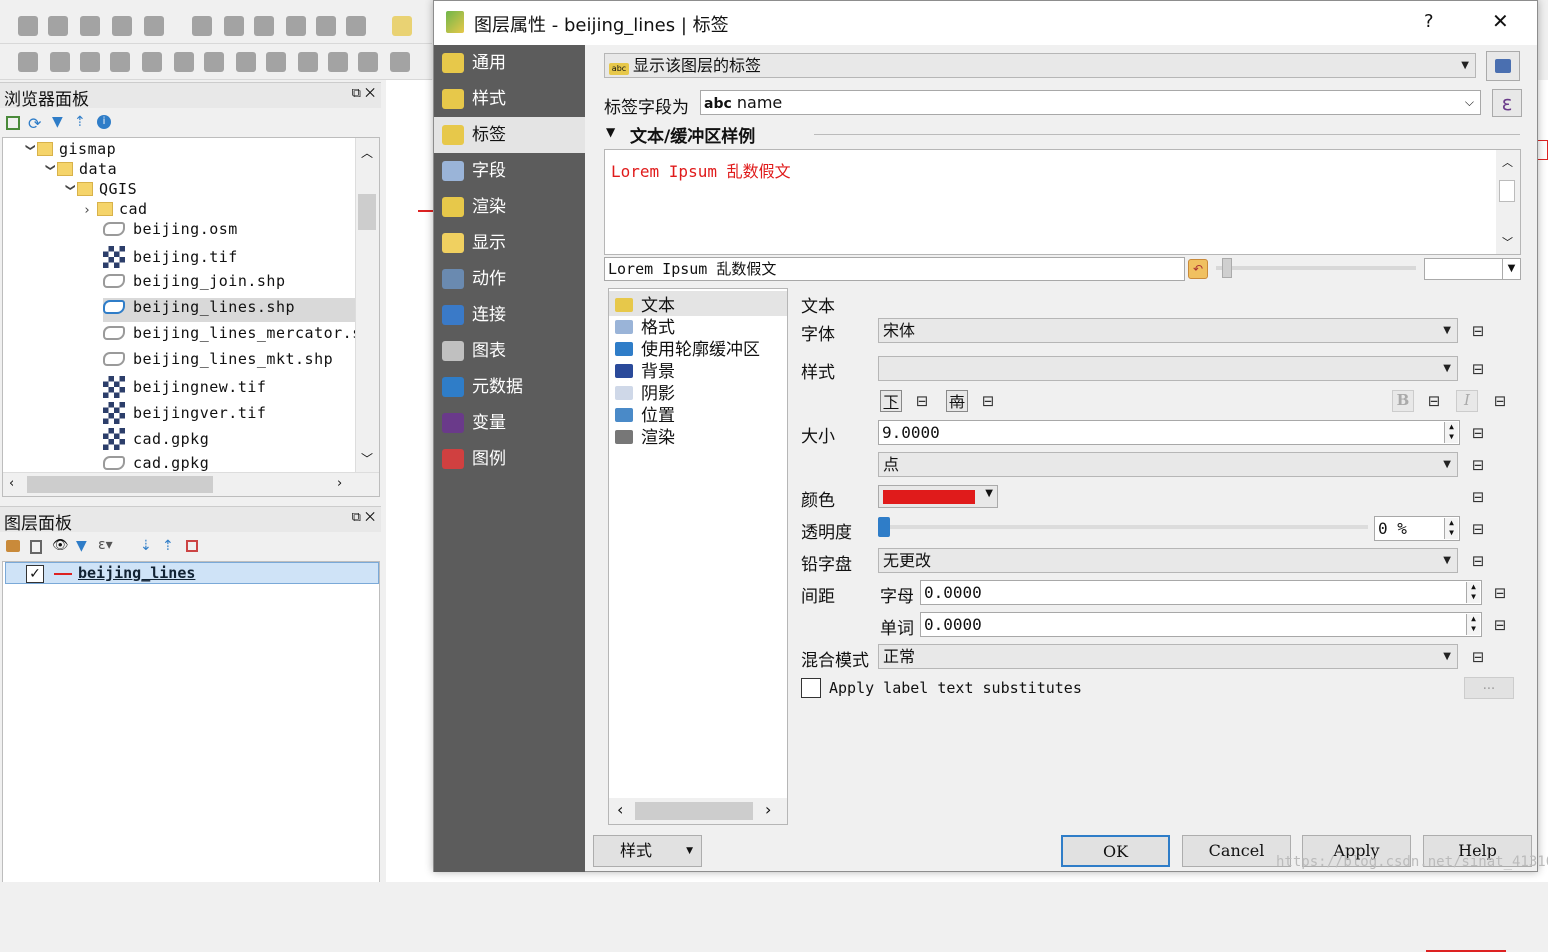  What do you see at coordinates (1198, 269) in the screenshot?
I see `reset-preview-icon: ↶` at bounding box center [1198, 269].